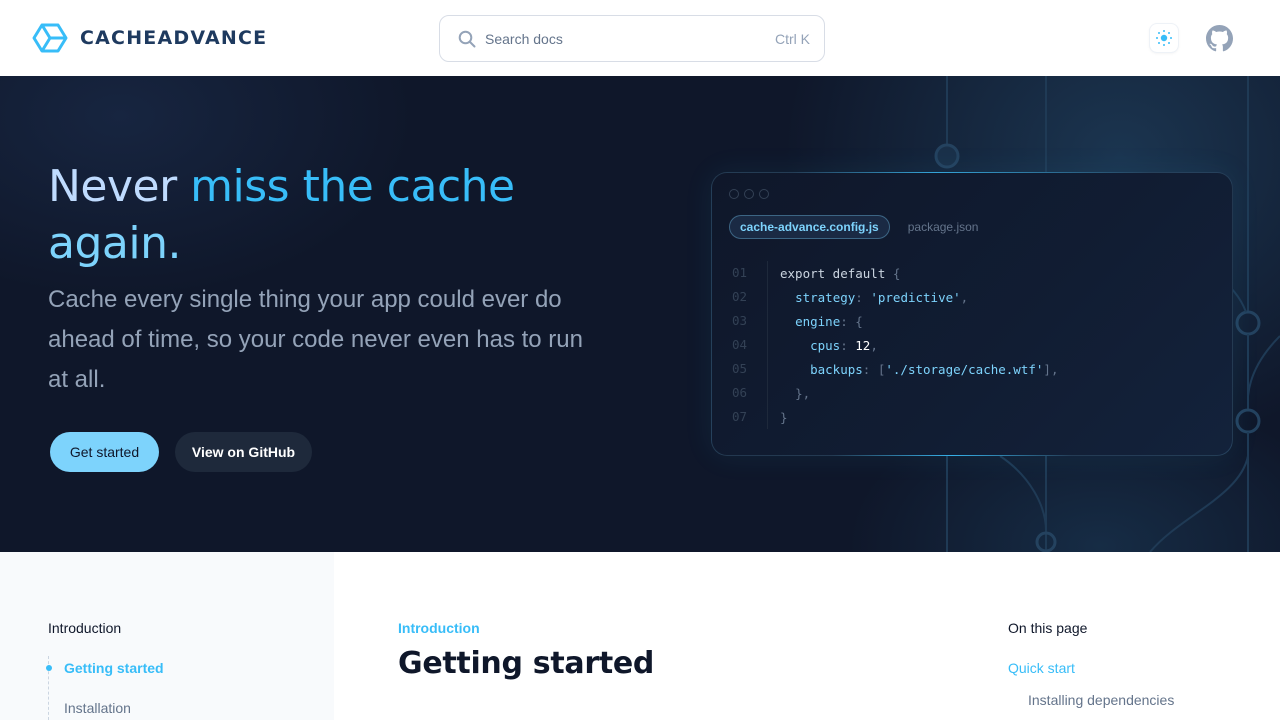  I want to click on hero-title-part1: Never, so click(119, 186).